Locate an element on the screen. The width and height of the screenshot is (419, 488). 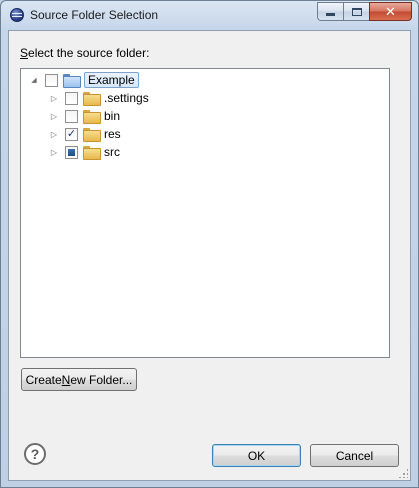
tree-label-root: Example is located at coordinates (111, 80).